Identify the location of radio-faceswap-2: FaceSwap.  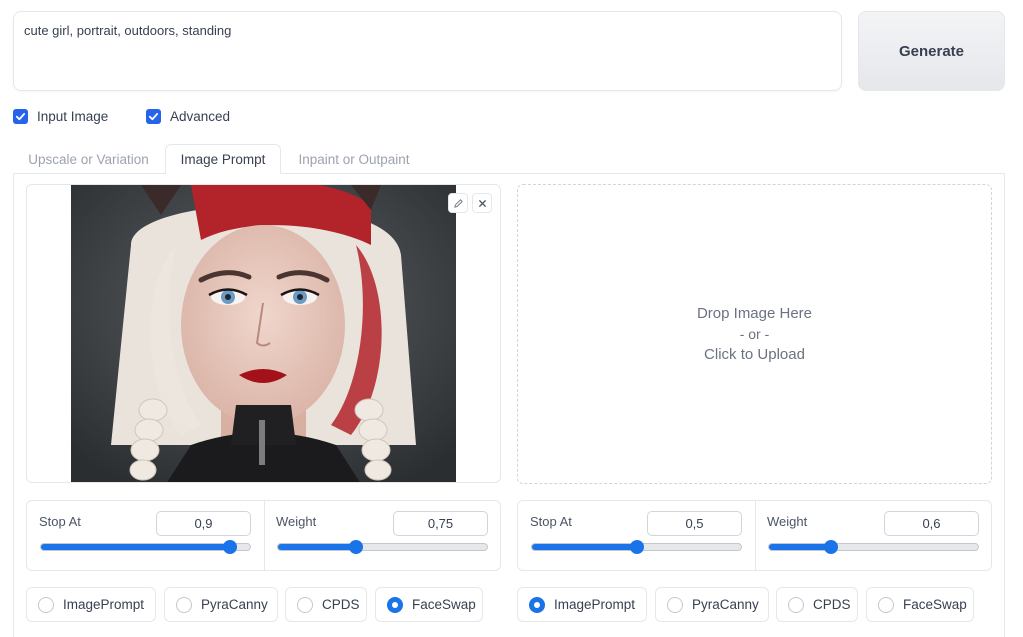
(920, 604).